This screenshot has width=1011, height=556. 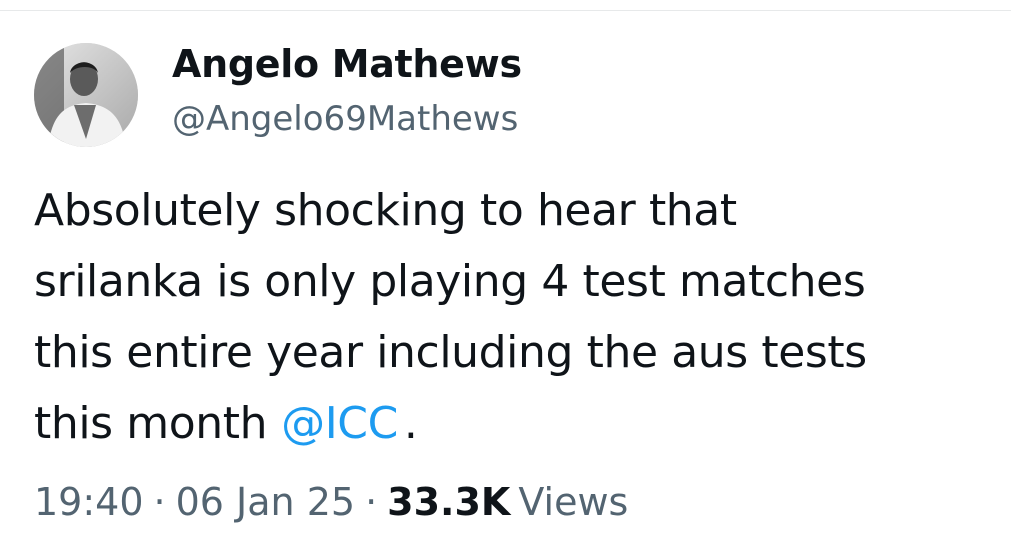 I want to click on tweet-time: 19:40, so click(x=89, y=502).